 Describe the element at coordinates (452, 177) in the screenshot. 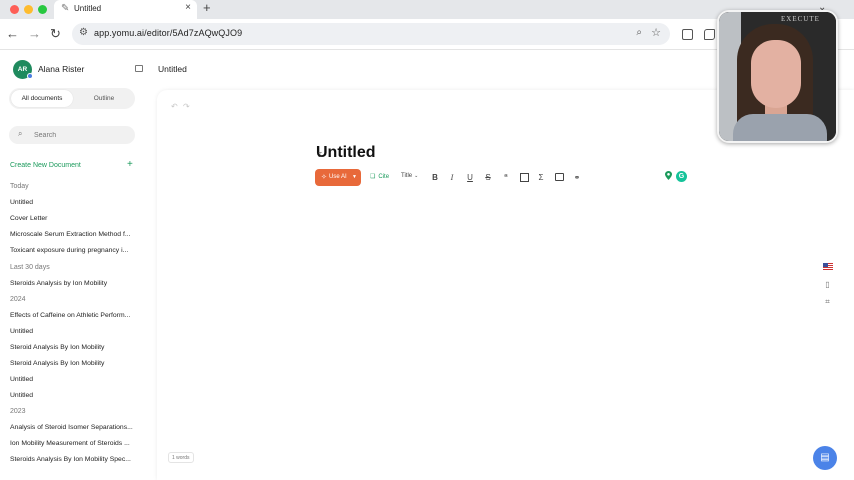

I see `italic-icon: I` at that location.